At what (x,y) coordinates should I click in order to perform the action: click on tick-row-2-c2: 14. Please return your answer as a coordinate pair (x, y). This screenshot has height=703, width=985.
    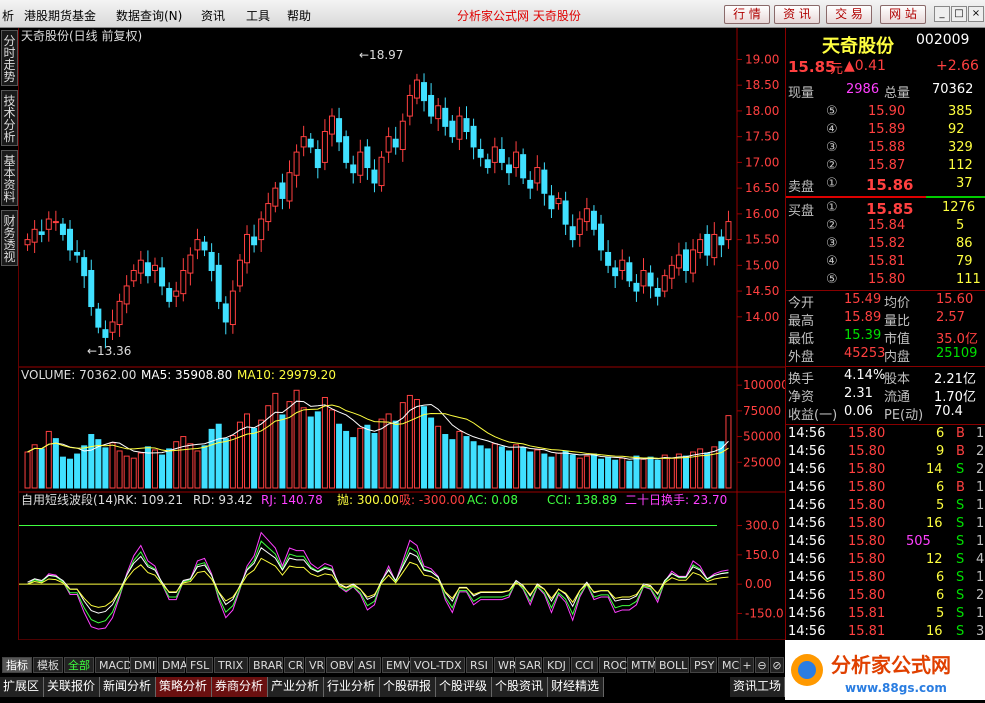
    Looking at the image, I should click on (934, 469).